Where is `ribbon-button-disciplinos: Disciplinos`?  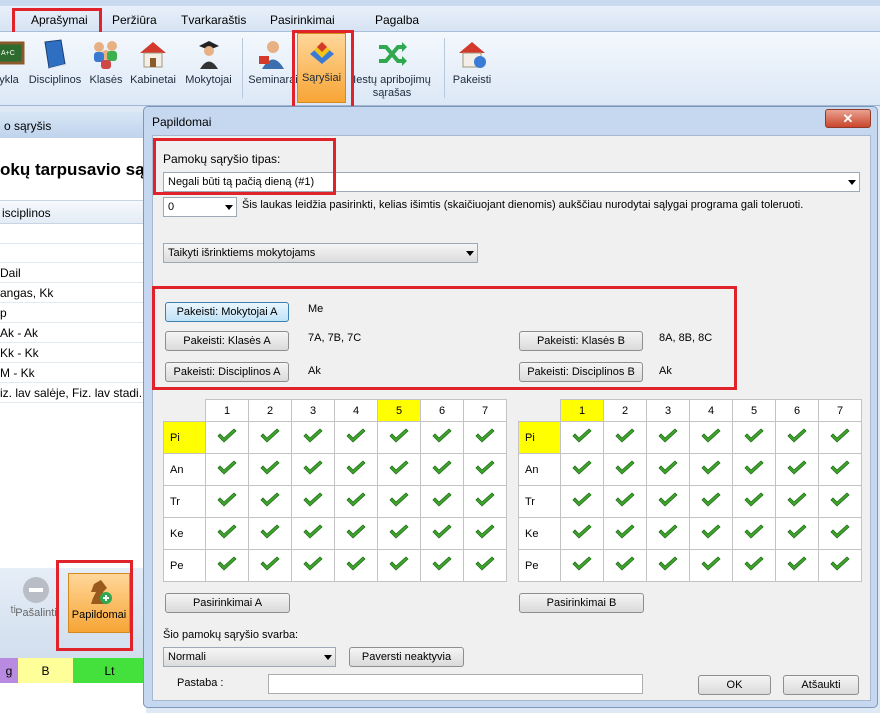 ribbon-button-disciplinos: Disciplinos is located at coordinates (55, 68).